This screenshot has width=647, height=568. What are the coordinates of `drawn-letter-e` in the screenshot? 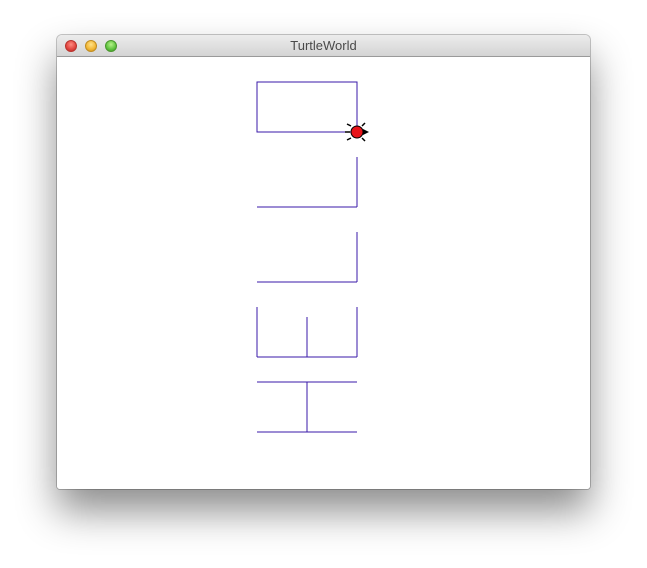 It's located at (307, 332).